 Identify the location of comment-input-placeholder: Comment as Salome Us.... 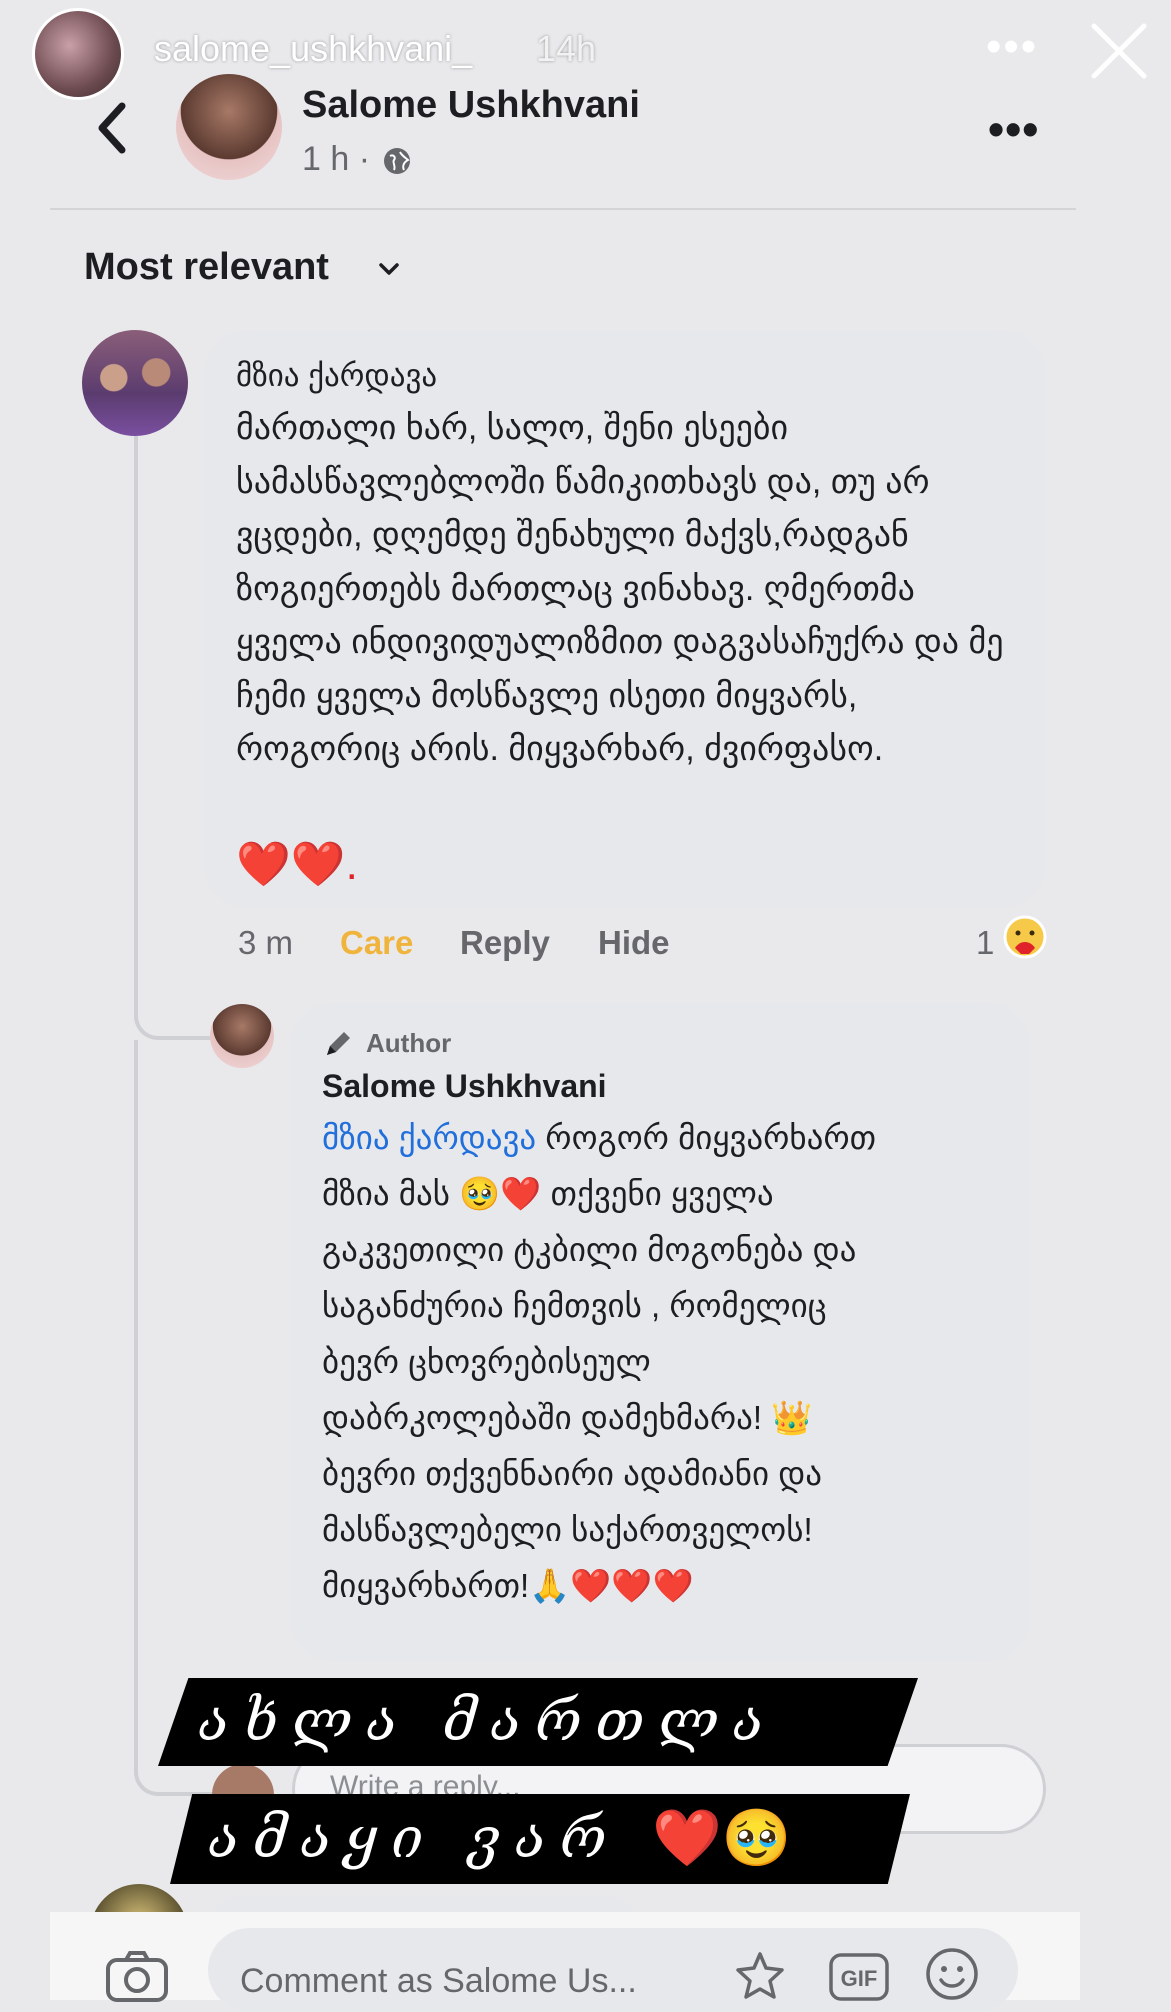
(438, 1981).